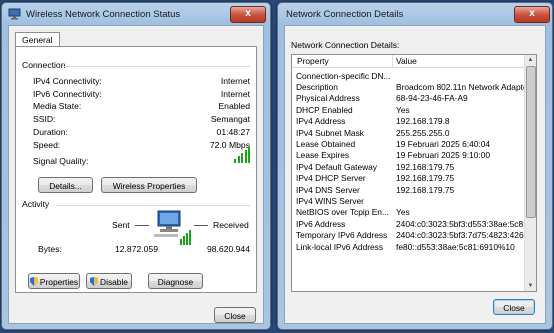  What do you see at coordinates (47, 144) in the screenshot?
I see `connection-row-label: Speed:` at bounding box center [47, 144].